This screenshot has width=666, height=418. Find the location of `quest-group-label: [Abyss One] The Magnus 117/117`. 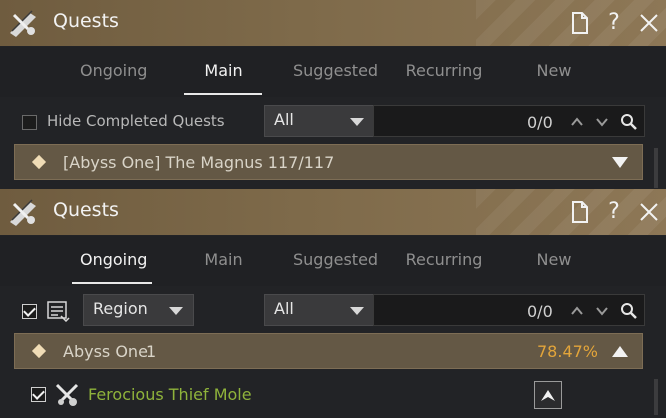

quest-group-label: [Abyss One] The Magnus 117/117 is located at coordinates (199, 162).